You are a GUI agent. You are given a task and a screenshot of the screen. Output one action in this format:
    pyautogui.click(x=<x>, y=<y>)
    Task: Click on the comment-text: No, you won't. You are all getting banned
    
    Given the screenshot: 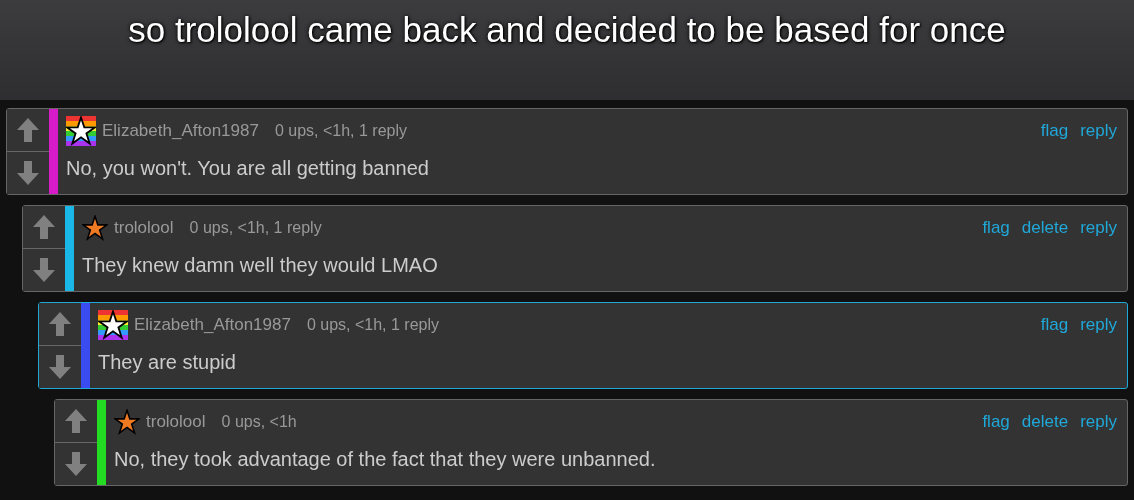 What is the action you would take?
    pyautogui.click(x=248, y=168)
    